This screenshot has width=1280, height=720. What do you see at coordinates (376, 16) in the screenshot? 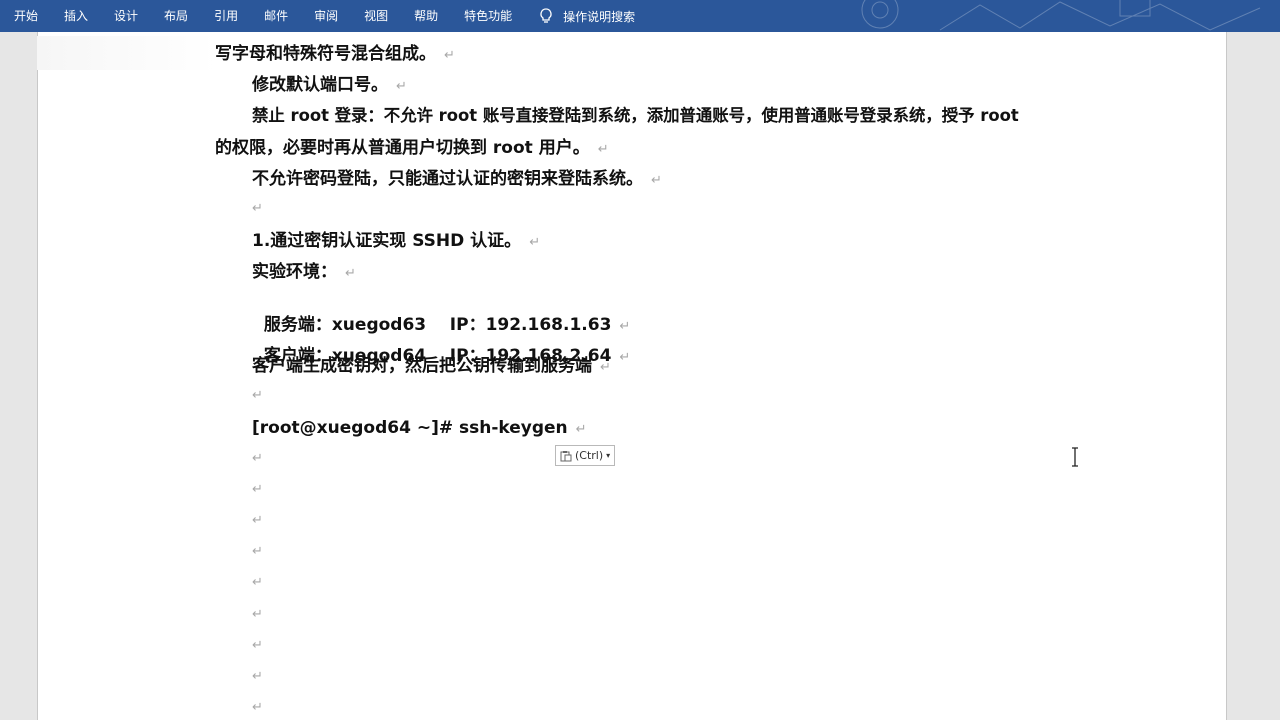
I see `tab-view: 视图` at bounding box center [376, 16].